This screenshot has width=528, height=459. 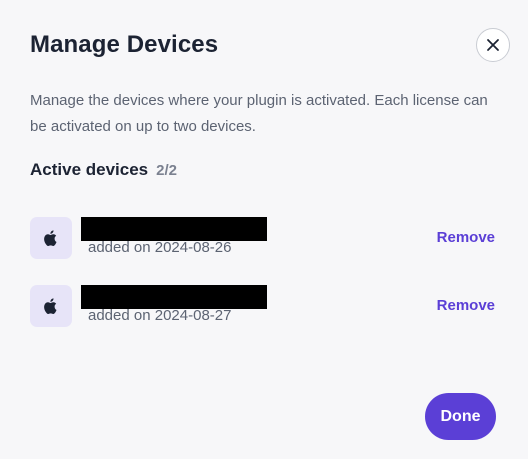 I want to click on section-title: Active devices, so click(x=89, y=169).